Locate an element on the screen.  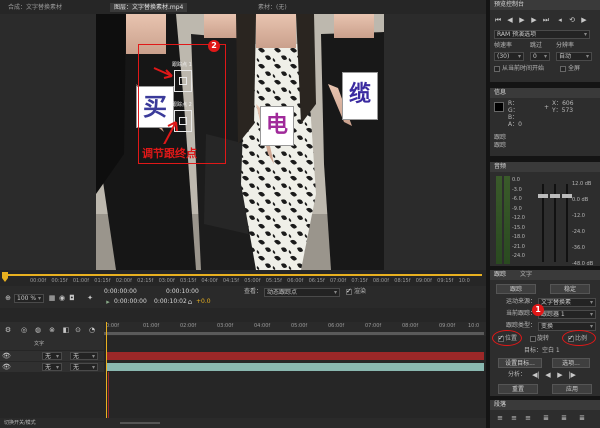
ram-preview-dropdown: RAM 预演选项 is located at coordinates (542, 34).